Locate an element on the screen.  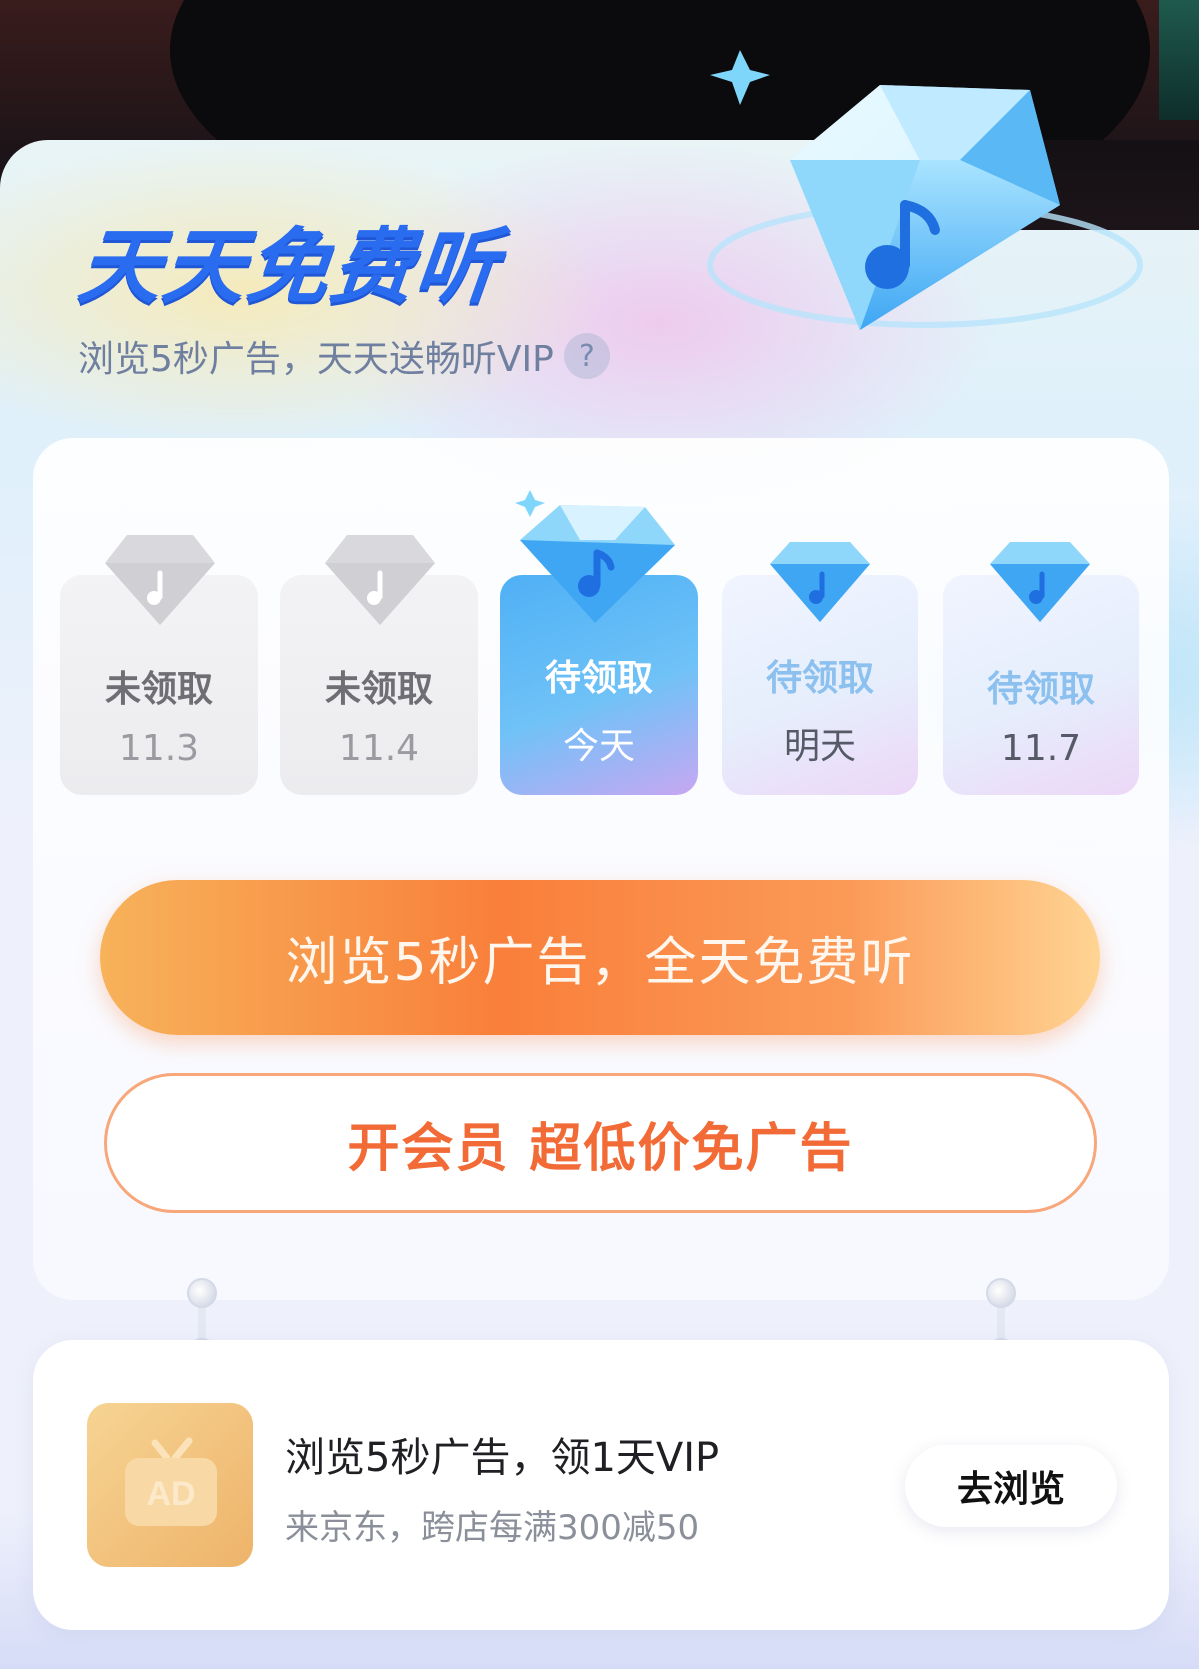
day-date: 明天 is located at coordinates (819, 746).